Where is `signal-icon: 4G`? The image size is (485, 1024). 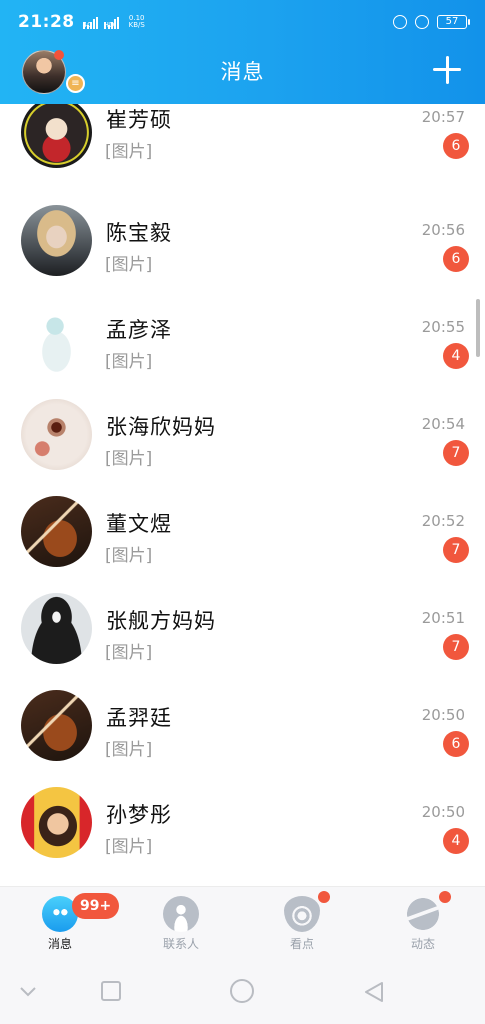
signal-icon: 4G is located at coordinates (90, 23).